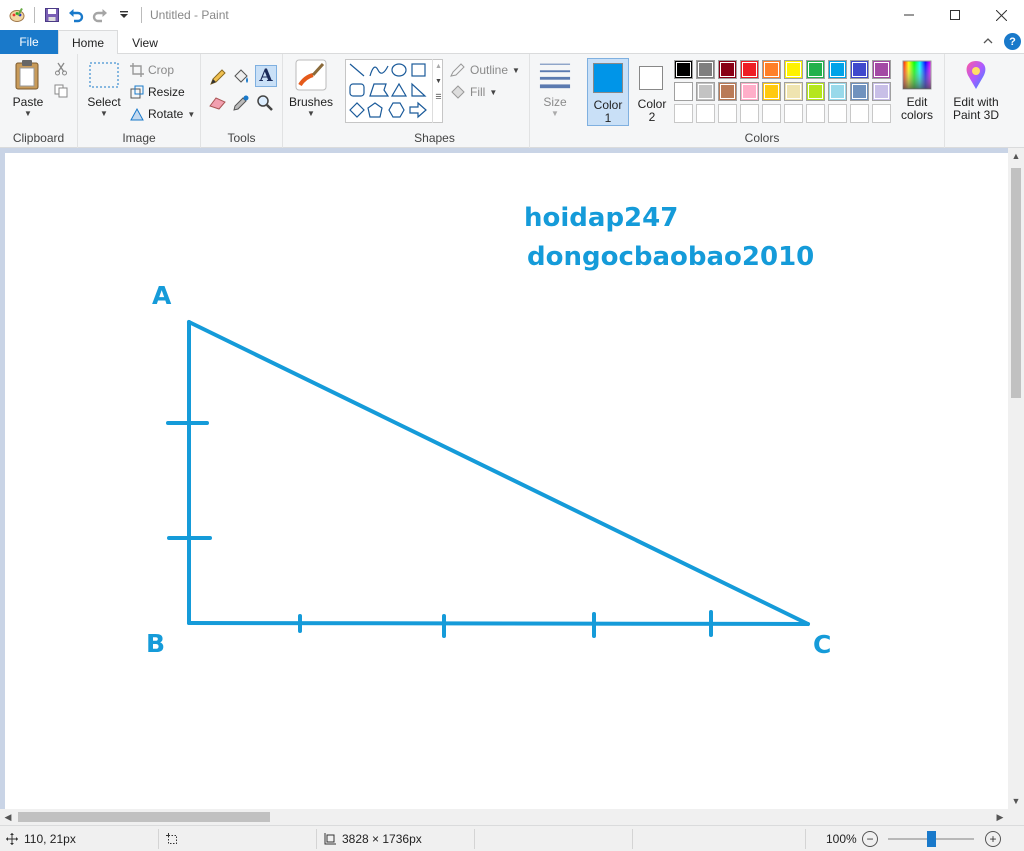 This screenshot has height=851, width=1024. Describe the element at coordinates (241, 104) in the screenshot. I see `color-picker-icon` at that location.